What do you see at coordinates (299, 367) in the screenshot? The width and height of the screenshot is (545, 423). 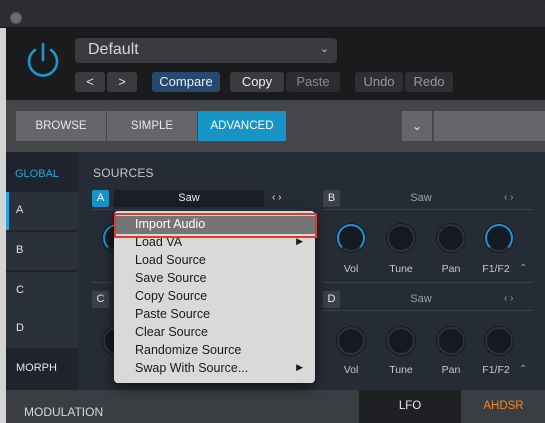 I see `triangle-right-icon: ▶` at bounding box center [299, 367].